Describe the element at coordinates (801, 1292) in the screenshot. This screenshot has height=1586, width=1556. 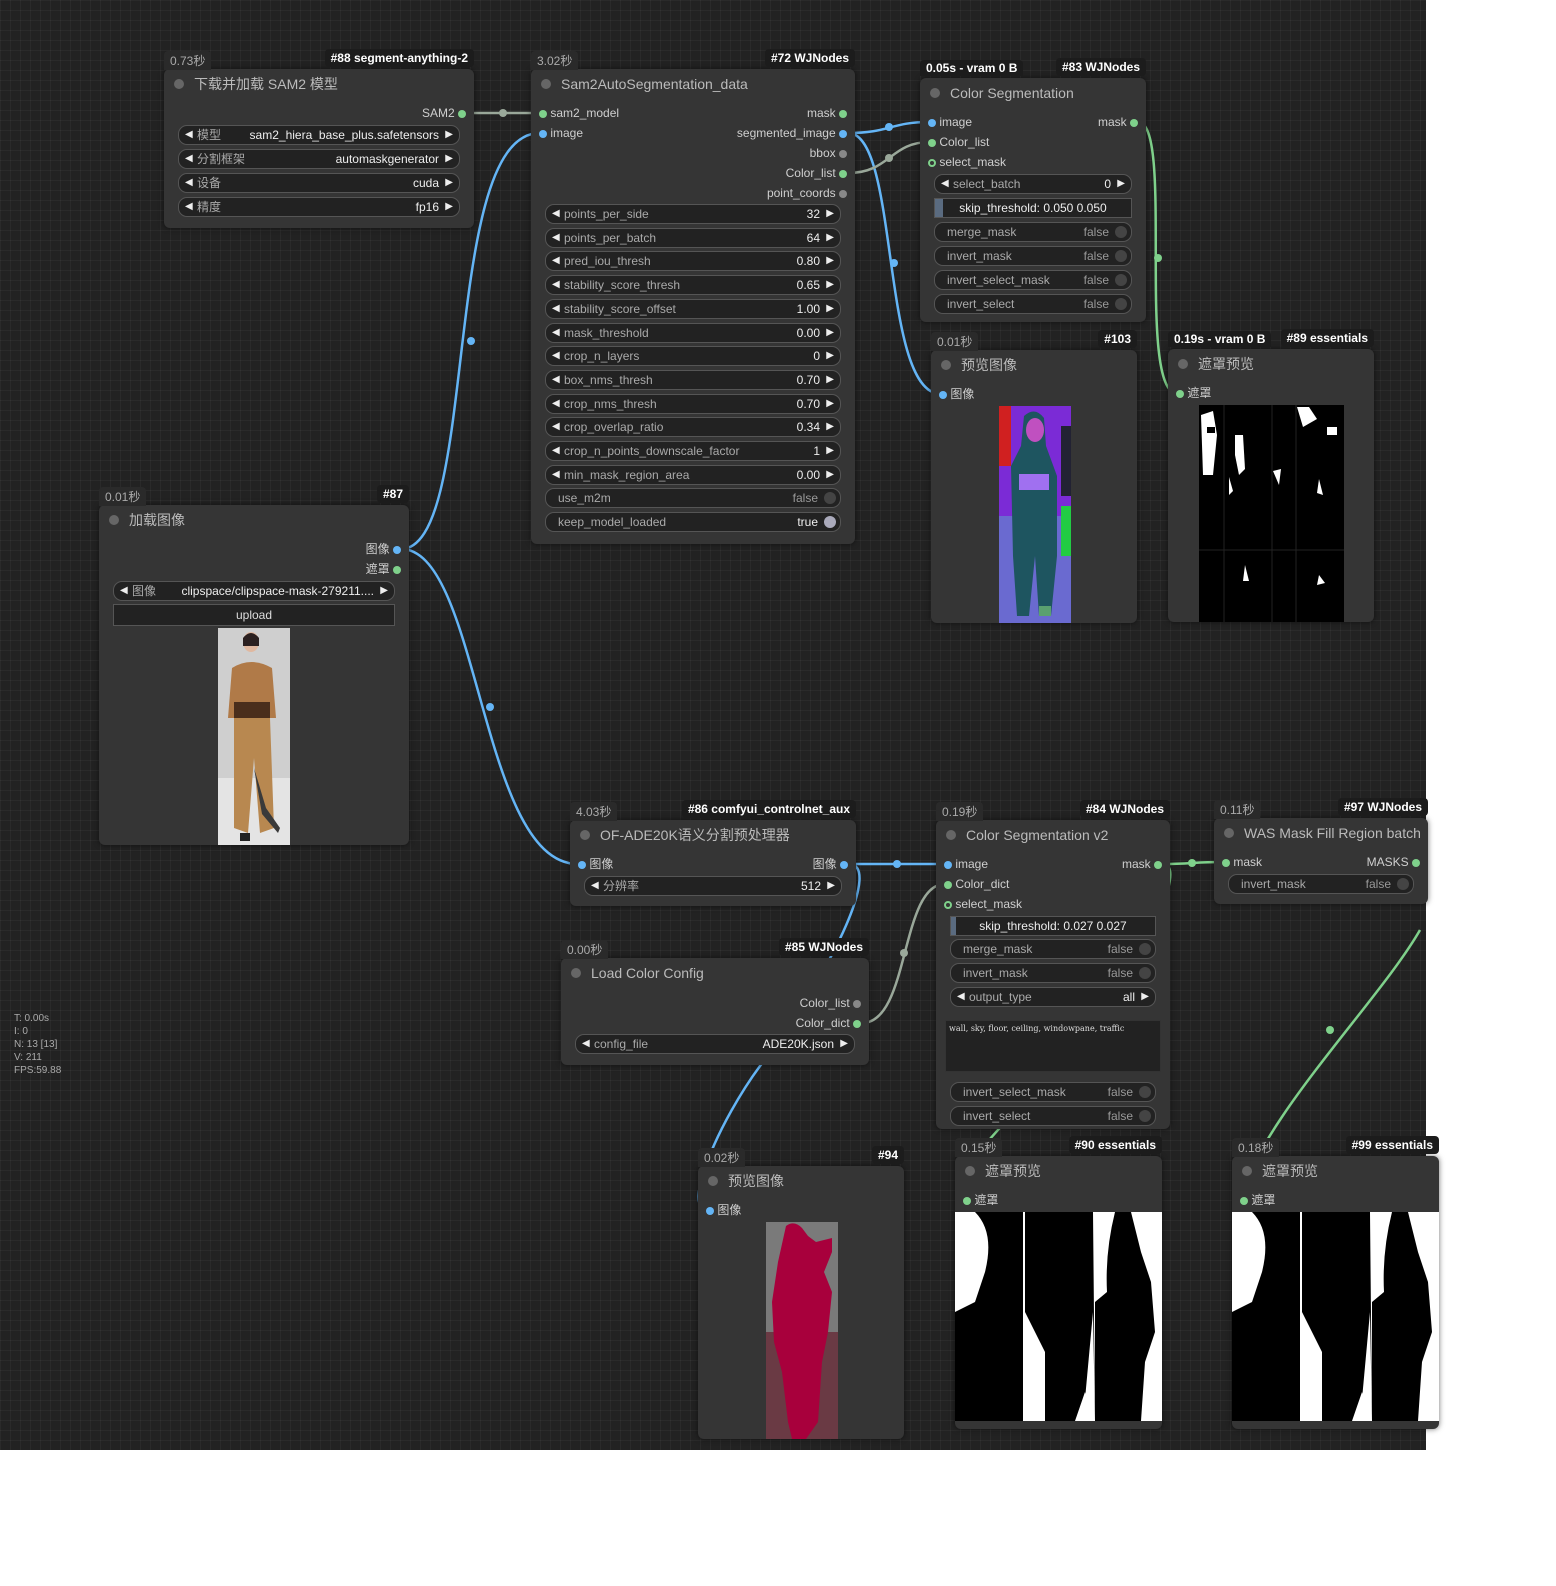
I see `node-preview-image-94: 0.02秒 #94 预览图像 图像` at that location.